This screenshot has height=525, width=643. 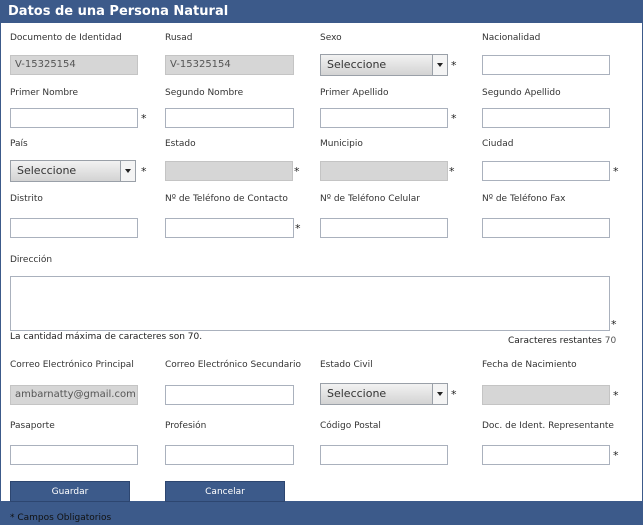 What do you see at coordinates (180, 144) in the screenshot?
I see `estado-label: Estado` at bounding box center [180, 144].